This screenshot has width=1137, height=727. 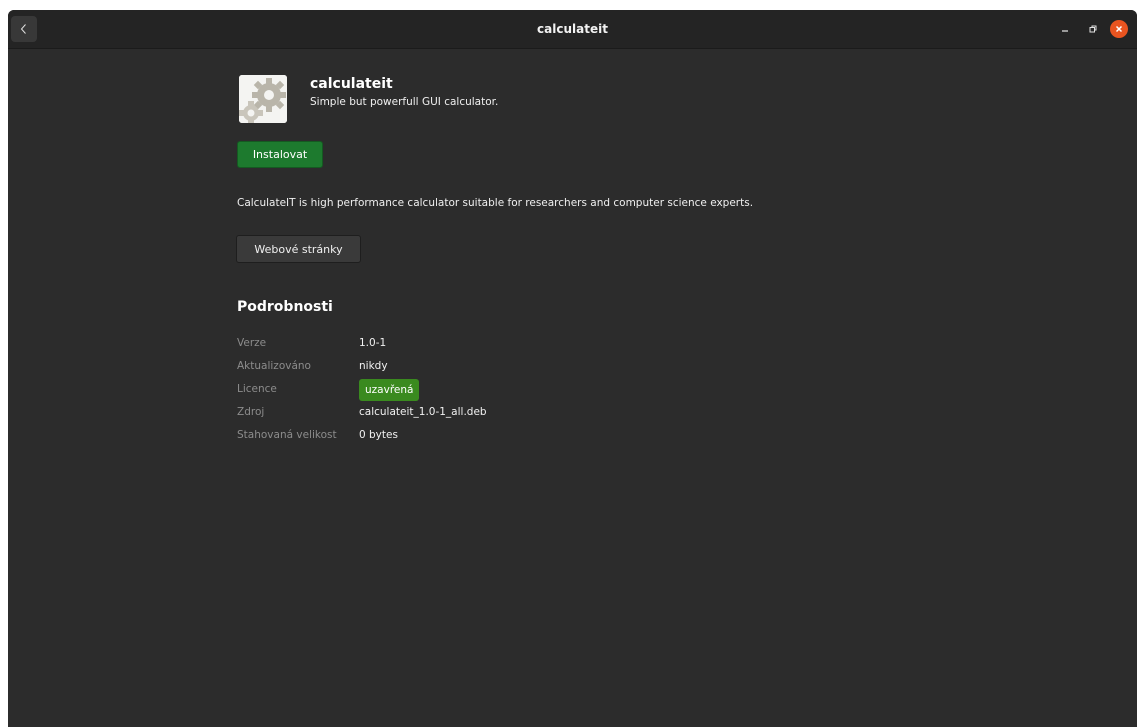 What do you see at coordinates (373, 366) in the screenshot?
I see `detail-value: nikdy` at bounding box center [373, 366].